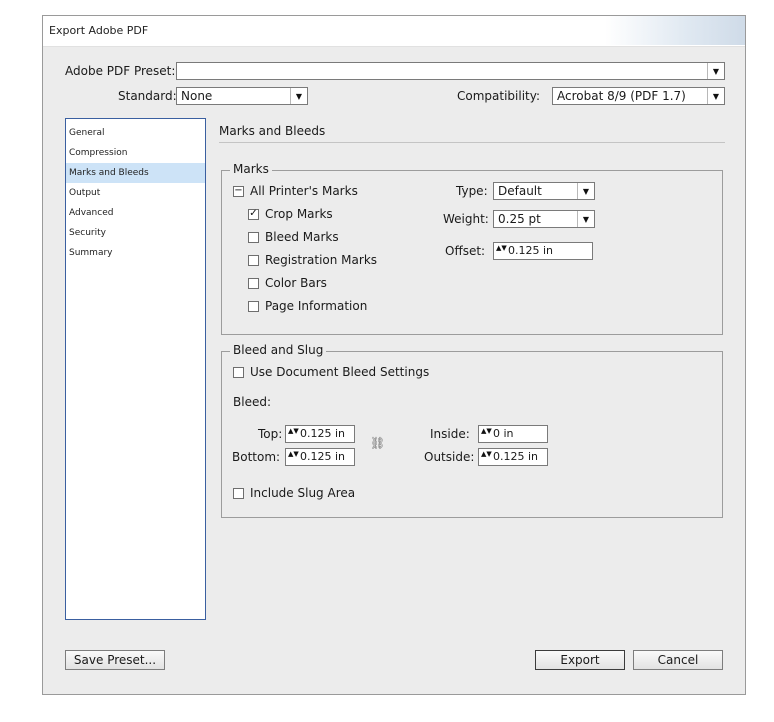 The image size is (774, 722). Describe the element at coordinates (465, 251) in the screenshot. I see `offset-label: Offset:` at that location.